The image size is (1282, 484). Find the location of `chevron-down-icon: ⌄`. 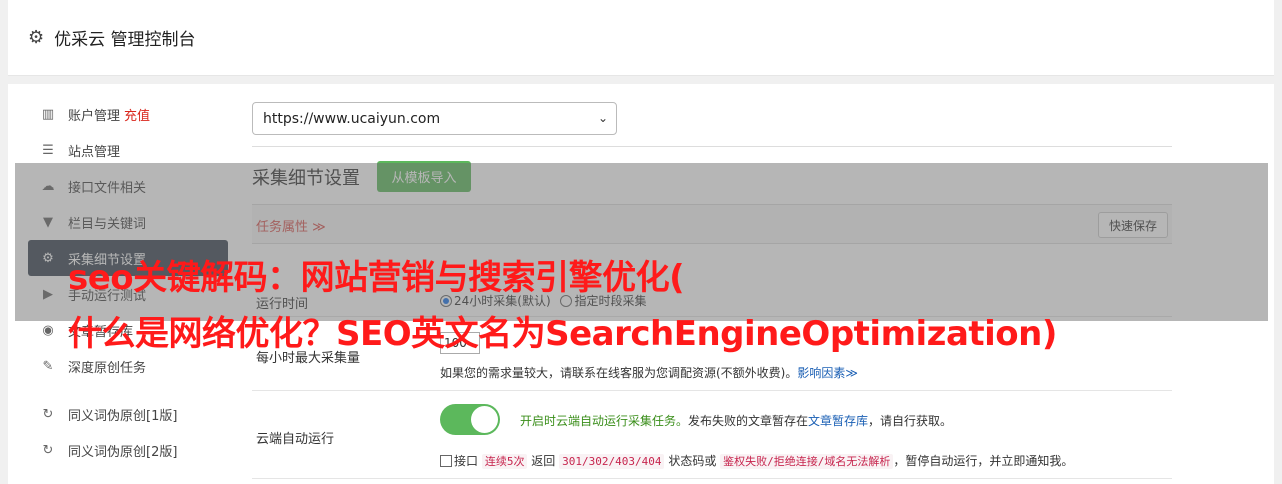

chevron-down-icon: ⌄ is located at coordinates (602, 118).